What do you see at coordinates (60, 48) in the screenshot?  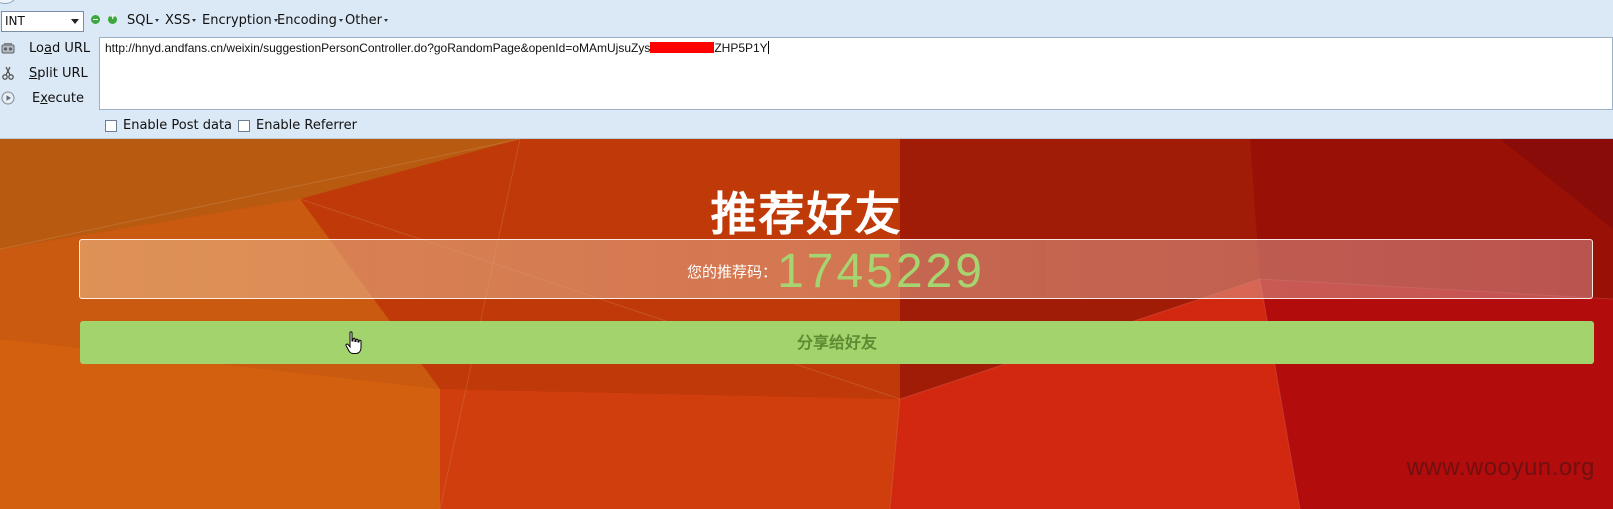 I see `load-url-label: Load URL` at bounding box center [60, 48].